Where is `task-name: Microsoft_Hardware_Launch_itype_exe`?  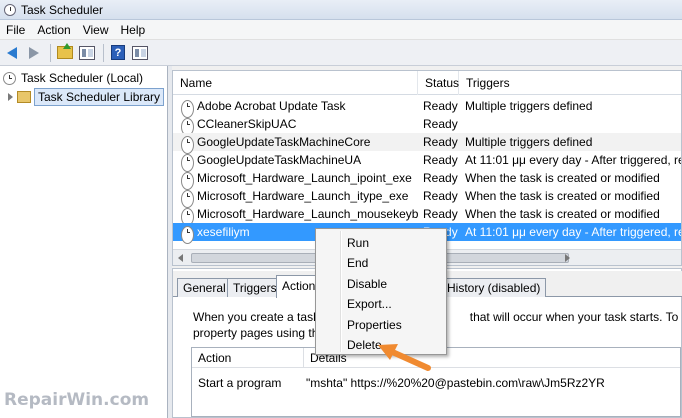 task-name: Microsoft_Hardware_Launch_itype_exe is located at coordinates (303, 196).